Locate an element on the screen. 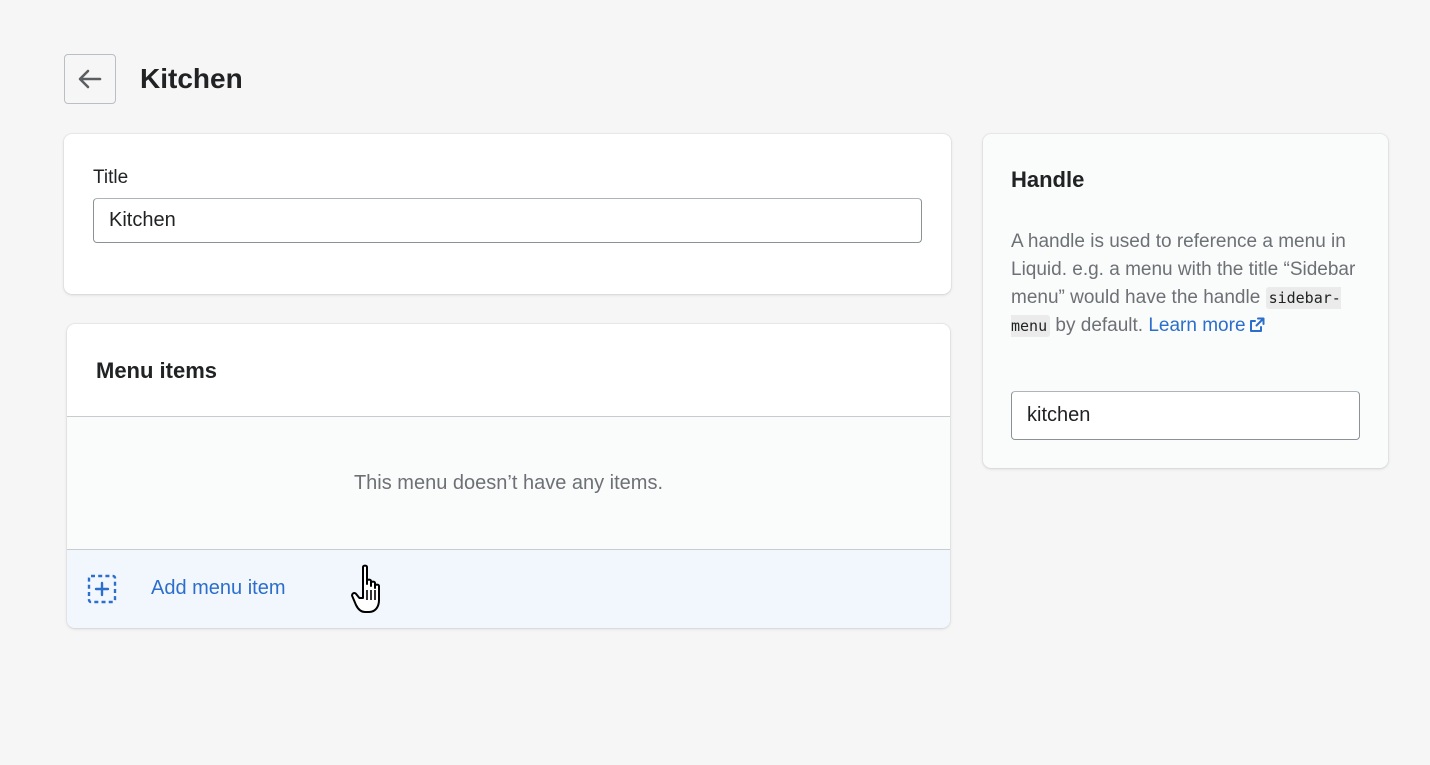  learn-more-label: Learn more is located at coordinates (1197, 325).